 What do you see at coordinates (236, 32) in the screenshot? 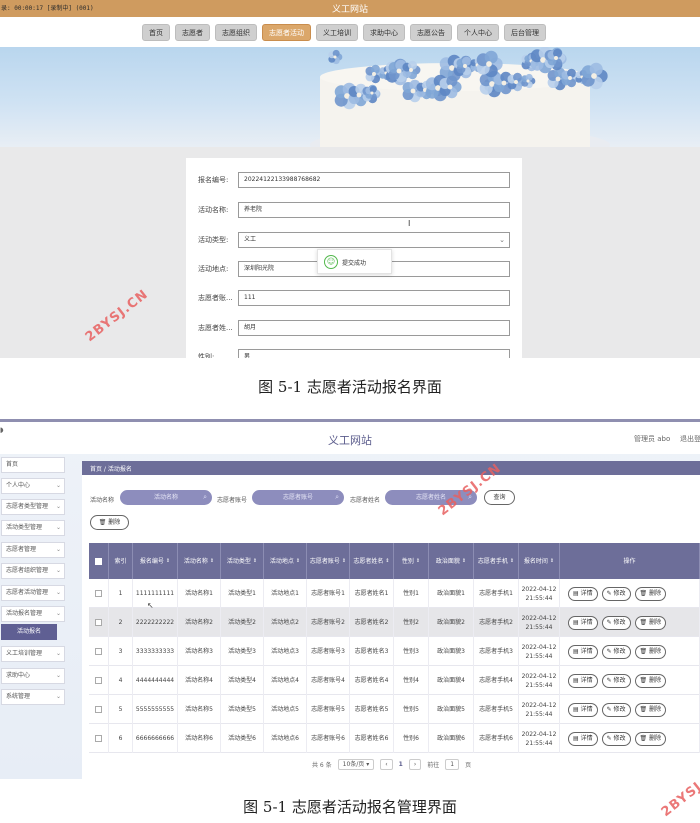
I see `nav-item: 志愿组织` at bounding box center [236, 32].